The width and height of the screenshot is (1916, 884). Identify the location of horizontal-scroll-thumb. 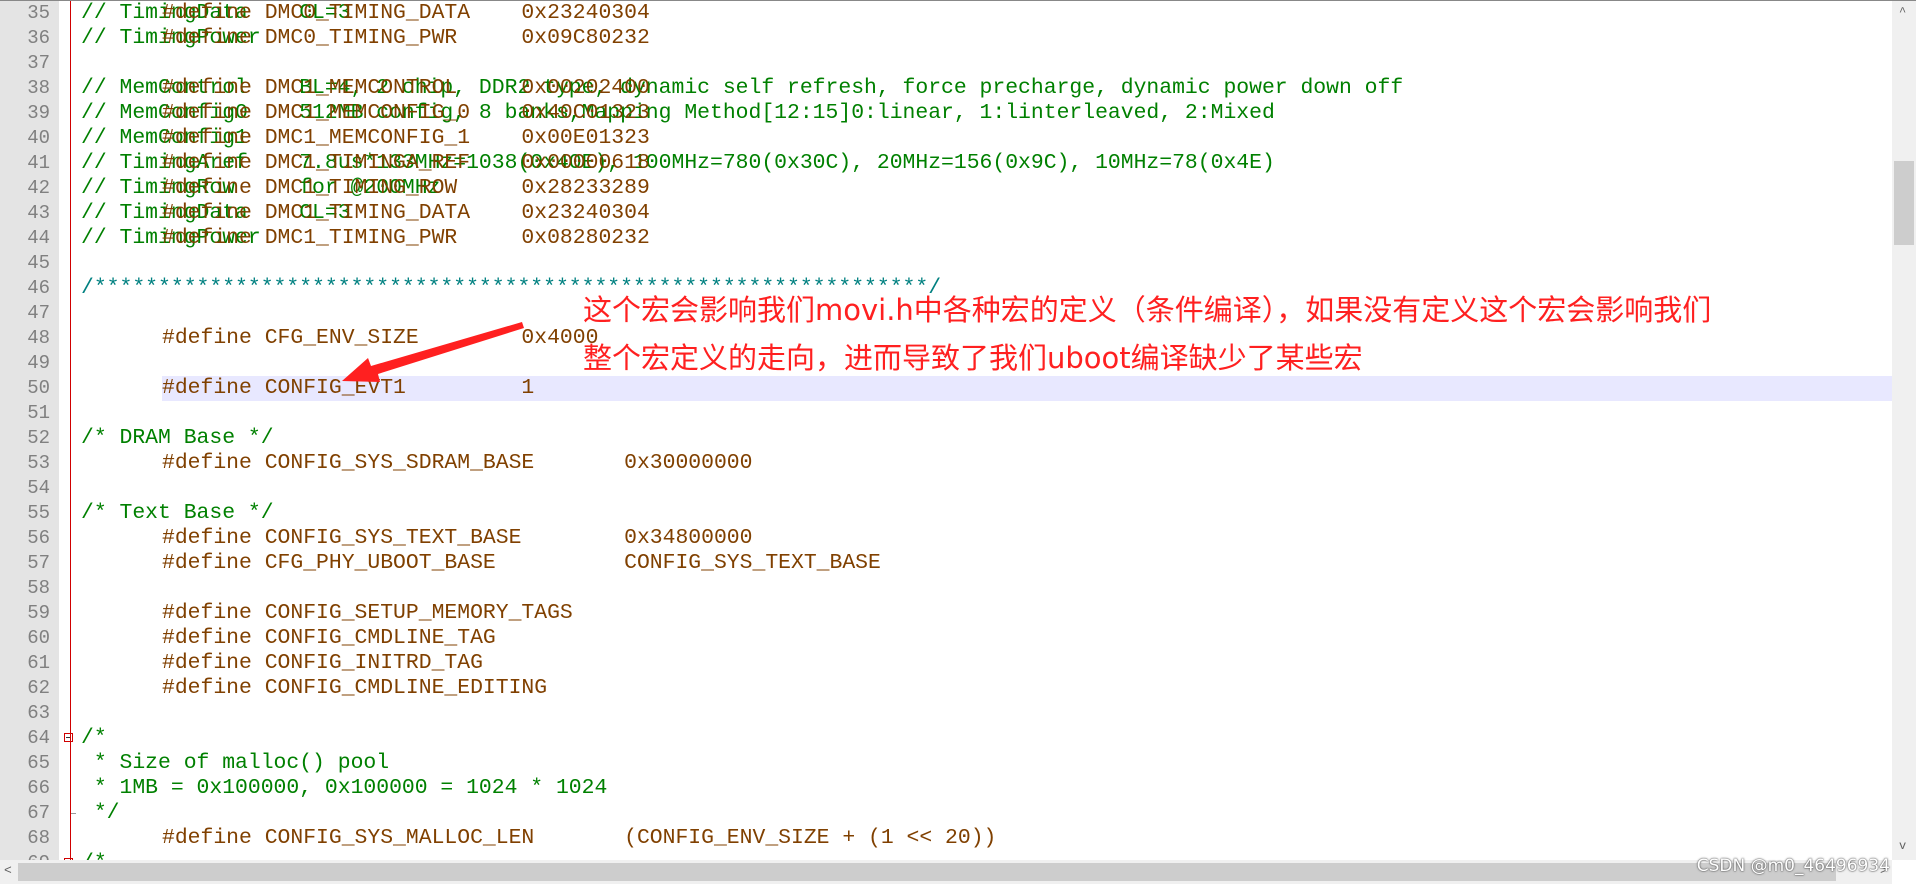
(927, 872).